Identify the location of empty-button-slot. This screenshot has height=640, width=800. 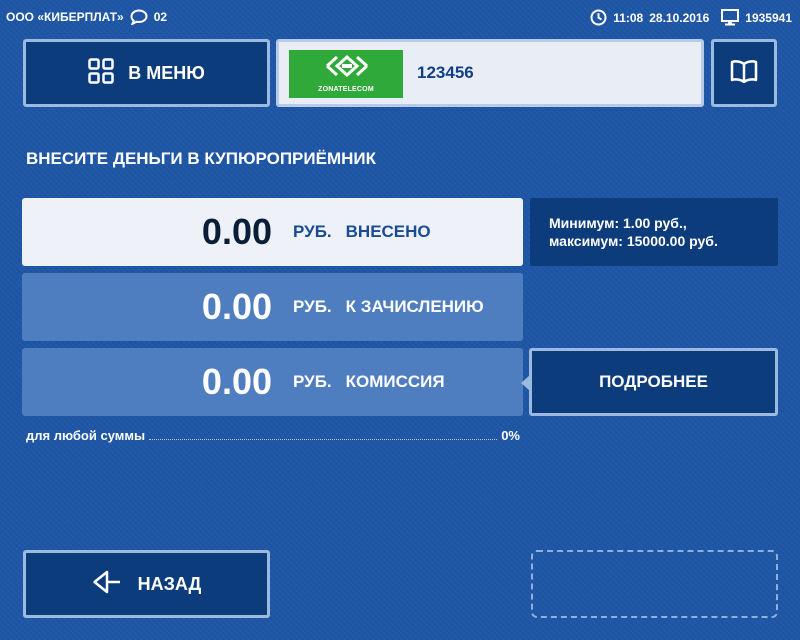
(654, 584).